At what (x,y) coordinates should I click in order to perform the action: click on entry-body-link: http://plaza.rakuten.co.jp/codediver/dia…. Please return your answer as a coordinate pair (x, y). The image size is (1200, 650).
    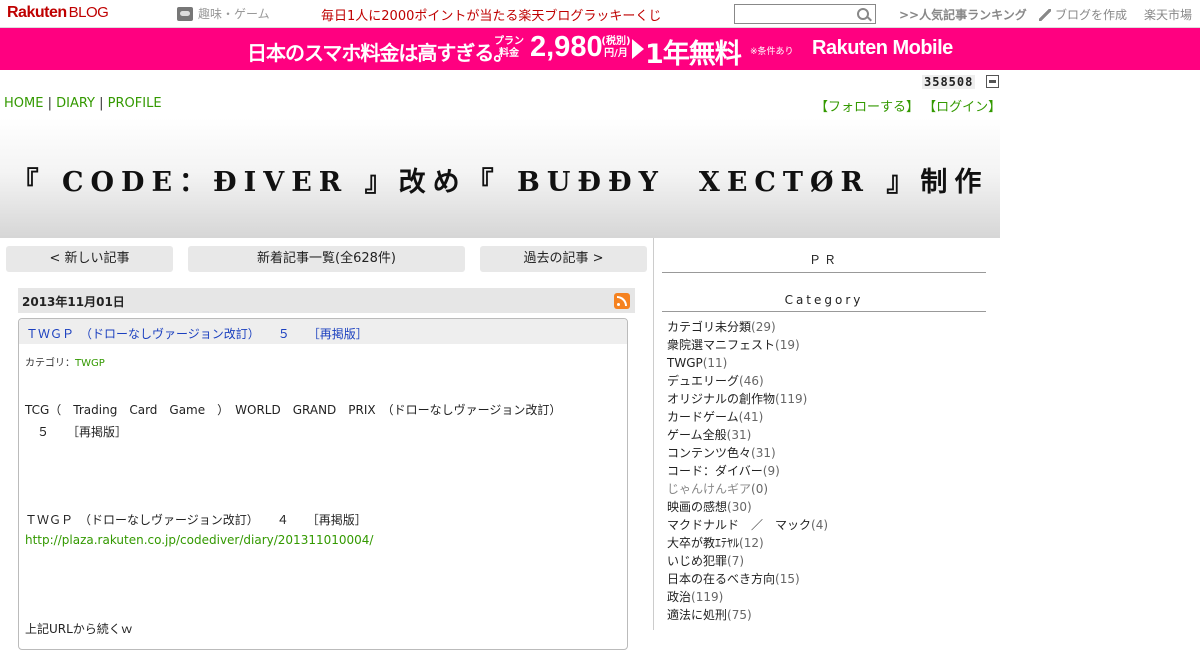
    Looking at the image, I should click on (199, 540).